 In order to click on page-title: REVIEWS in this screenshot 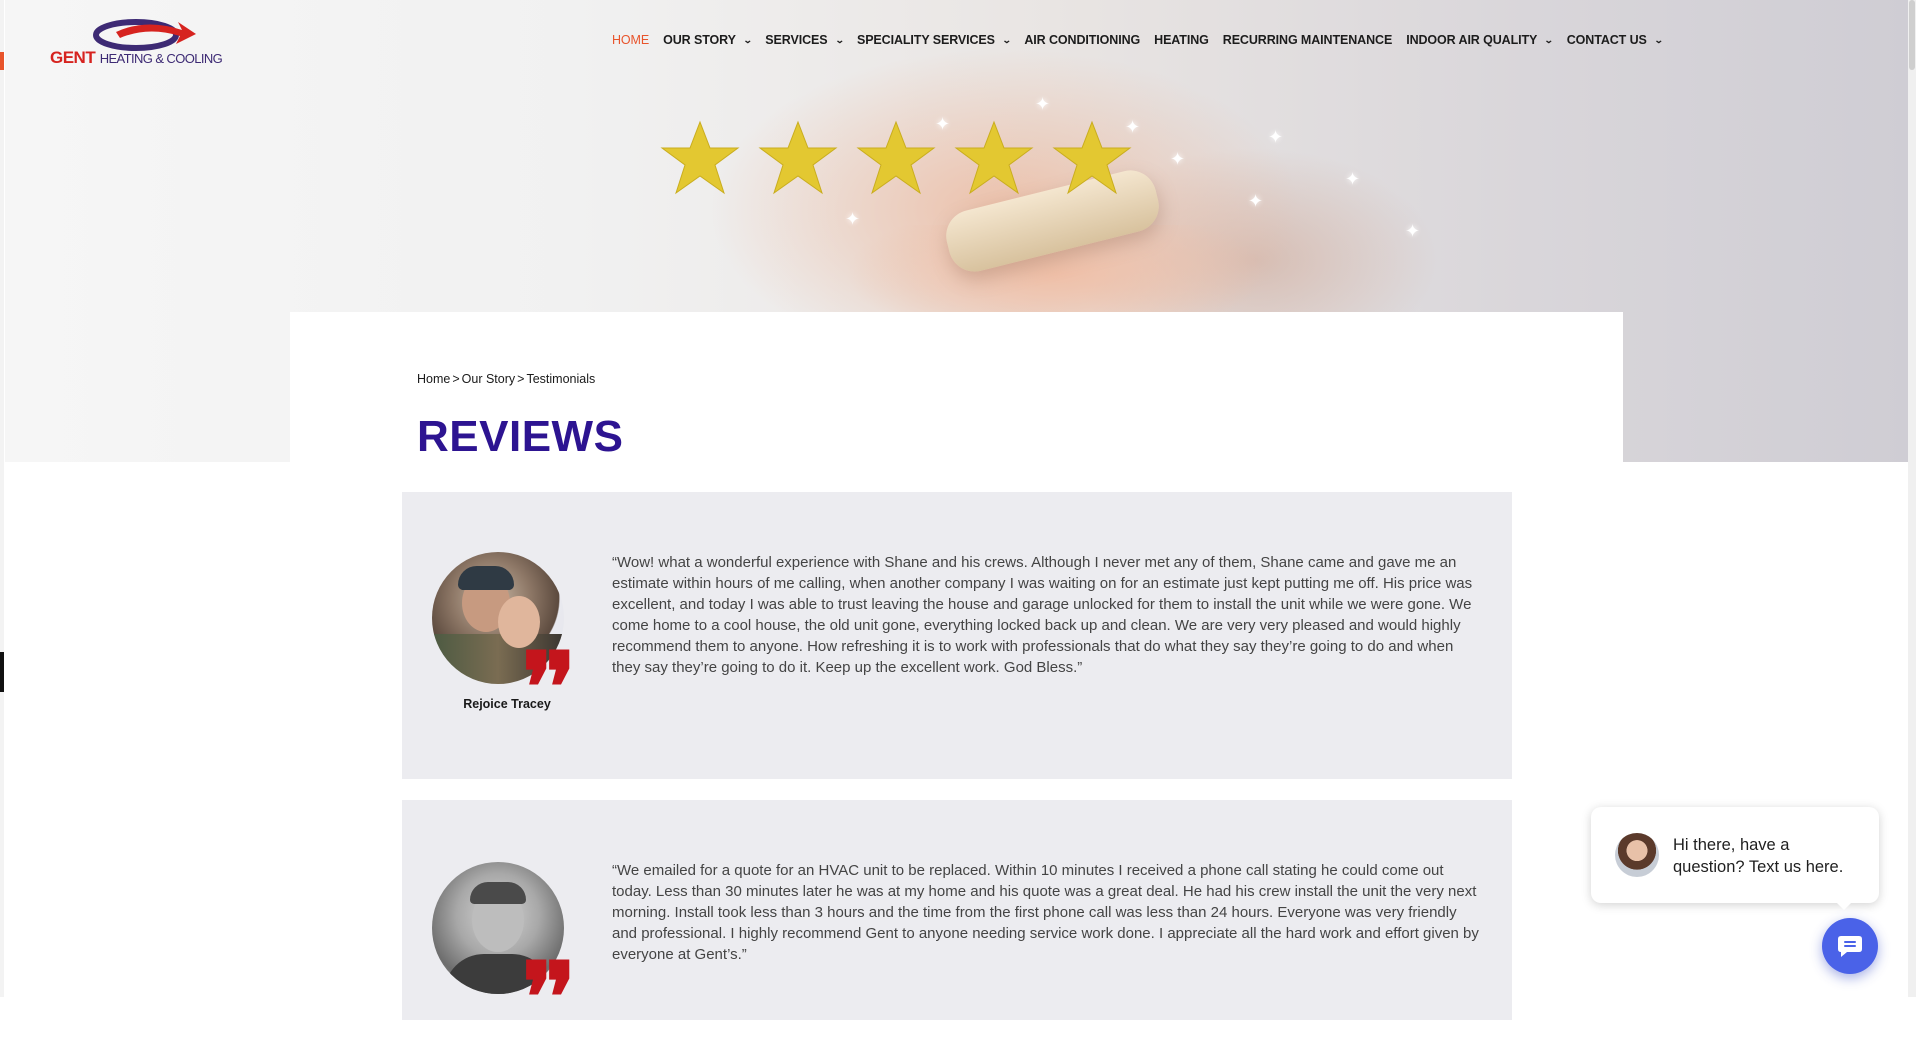, I will do `click(520, 436)`.